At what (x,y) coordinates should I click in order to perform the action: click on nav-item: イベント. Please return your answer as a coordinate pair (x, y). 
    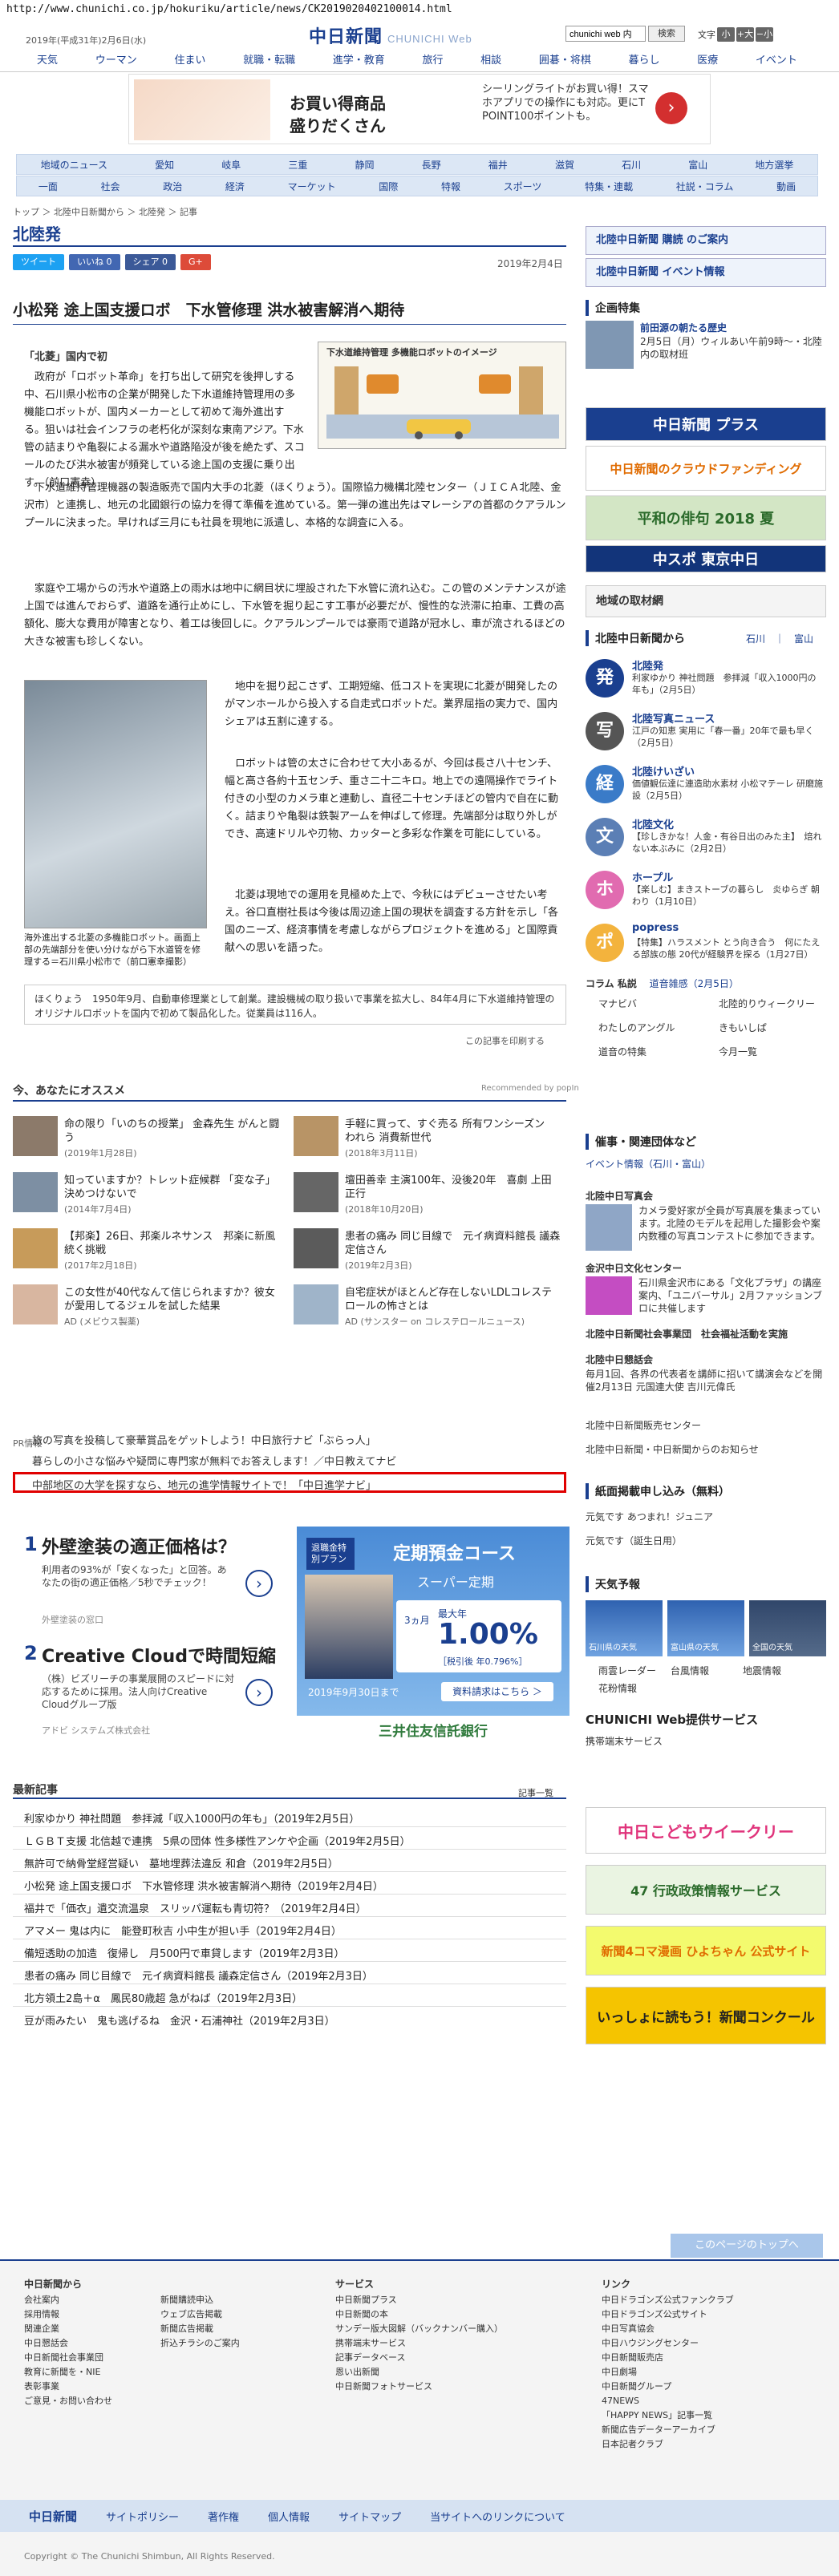
    Looking at the image, I should click on (776, 61).